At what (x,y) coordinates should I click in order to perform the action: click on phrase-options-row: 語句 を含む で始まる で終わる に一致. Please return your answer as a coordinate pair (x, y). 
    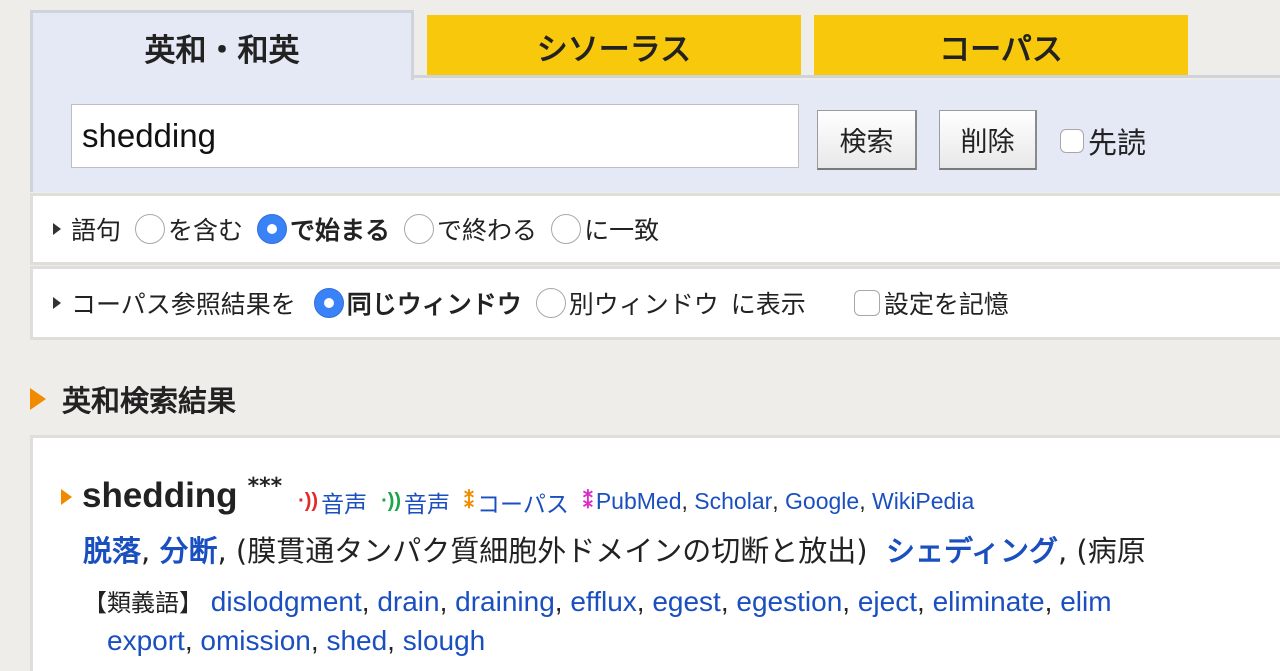
    Looking at the image, I should click on (655, 229).